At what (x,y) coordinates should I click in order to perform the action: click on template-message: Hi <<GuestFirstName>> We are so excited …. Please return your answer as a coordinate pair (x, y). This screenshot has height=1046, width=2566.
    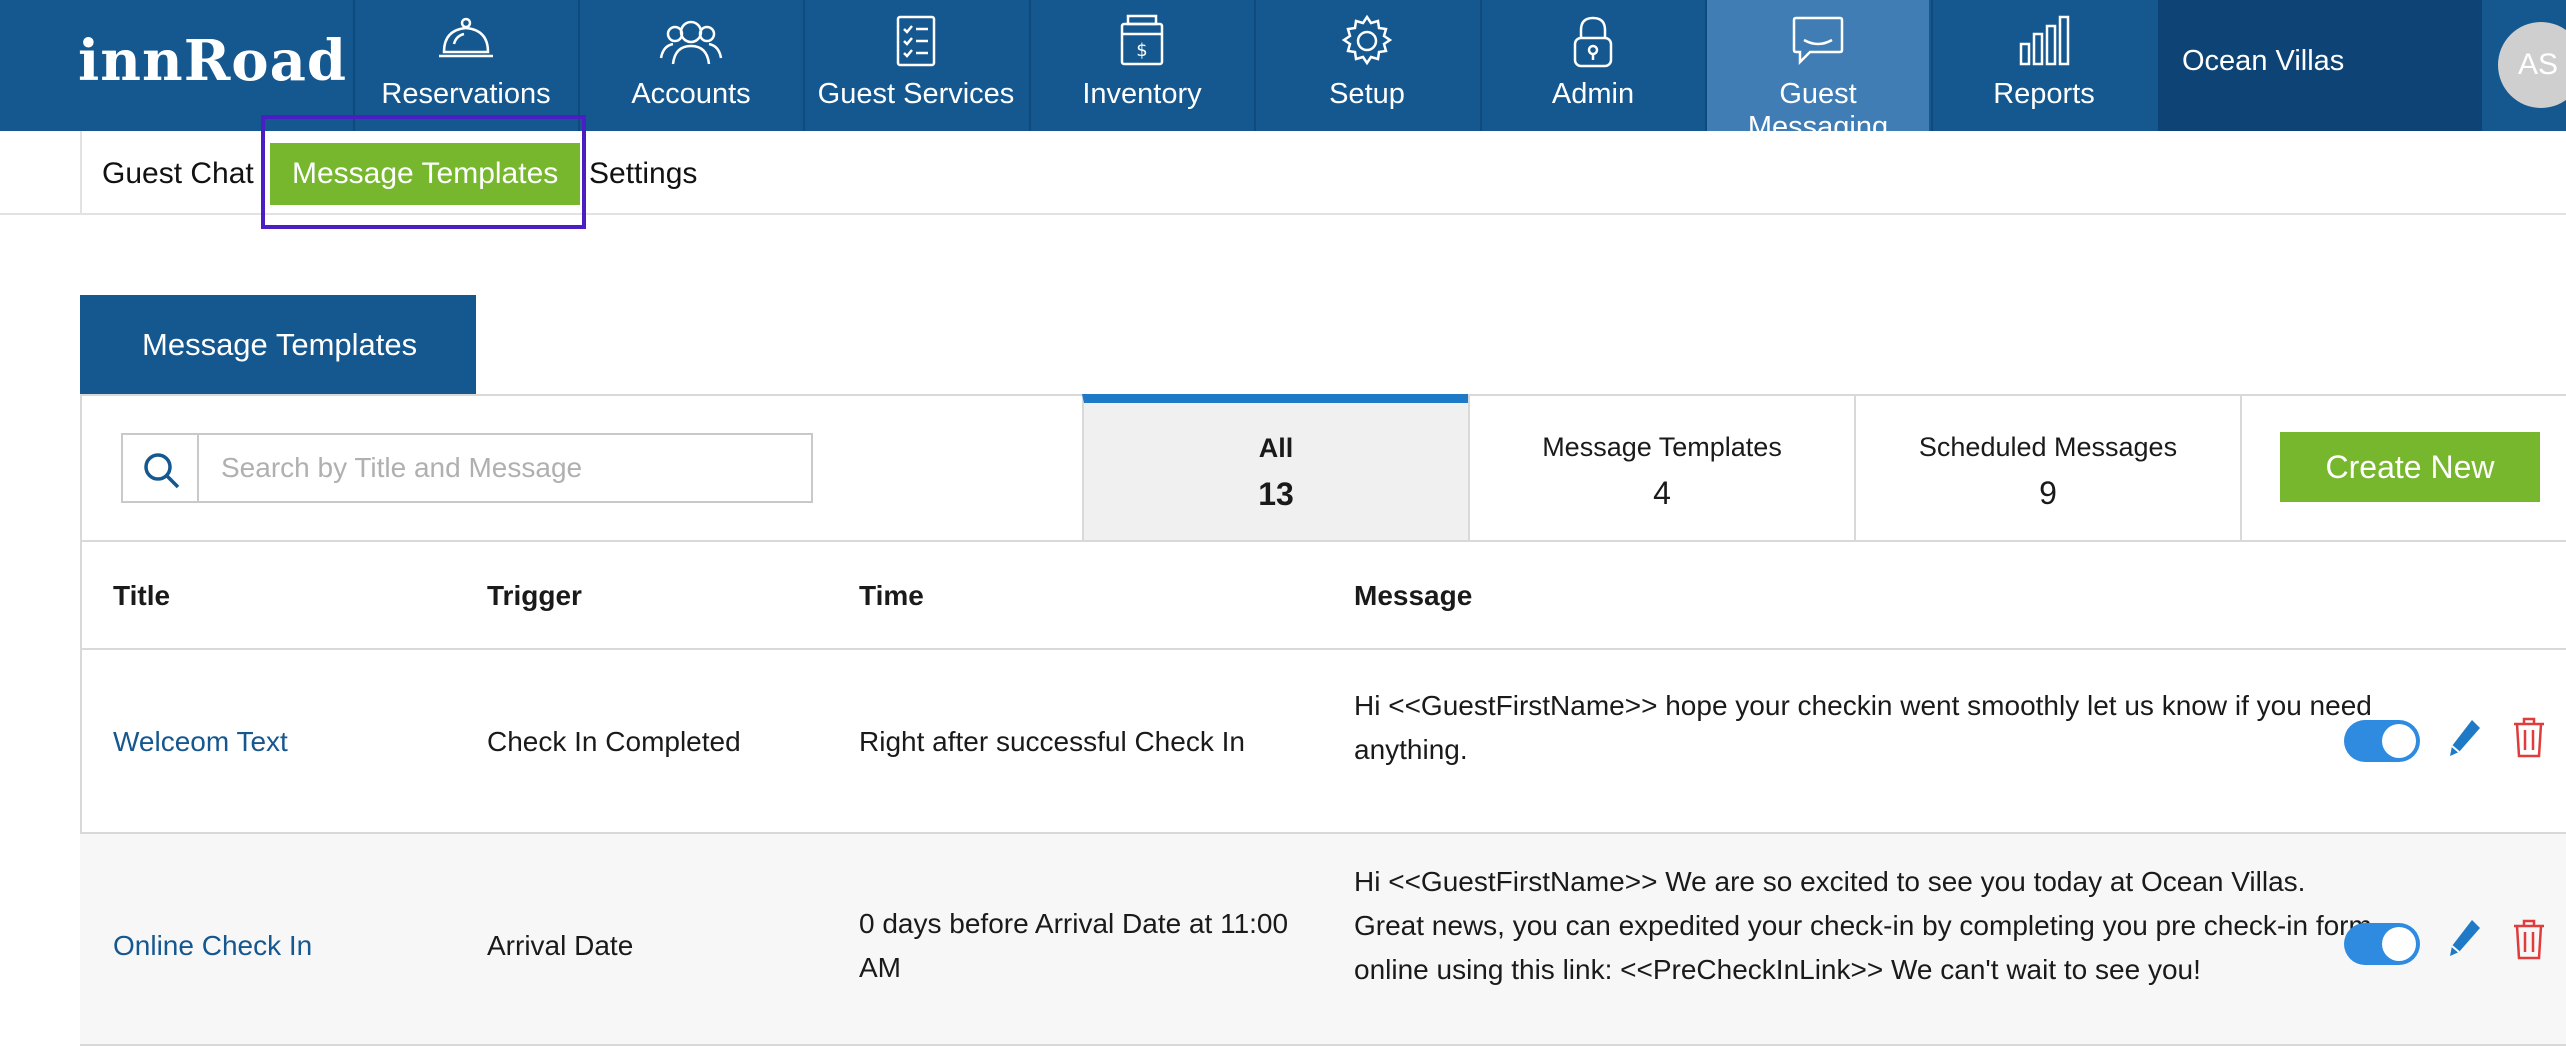
    Looking at the image, I should click on (1863, 925).